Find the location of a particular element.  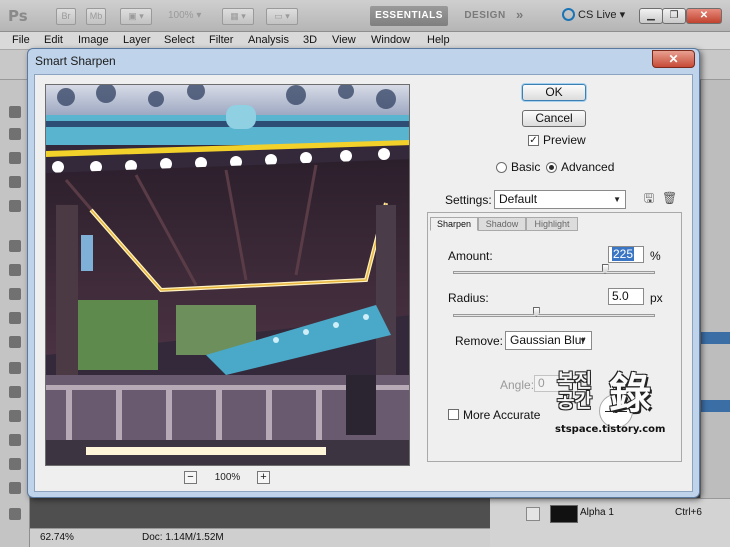

settings-select: Default ▼ is located at coordinates (560, 199).